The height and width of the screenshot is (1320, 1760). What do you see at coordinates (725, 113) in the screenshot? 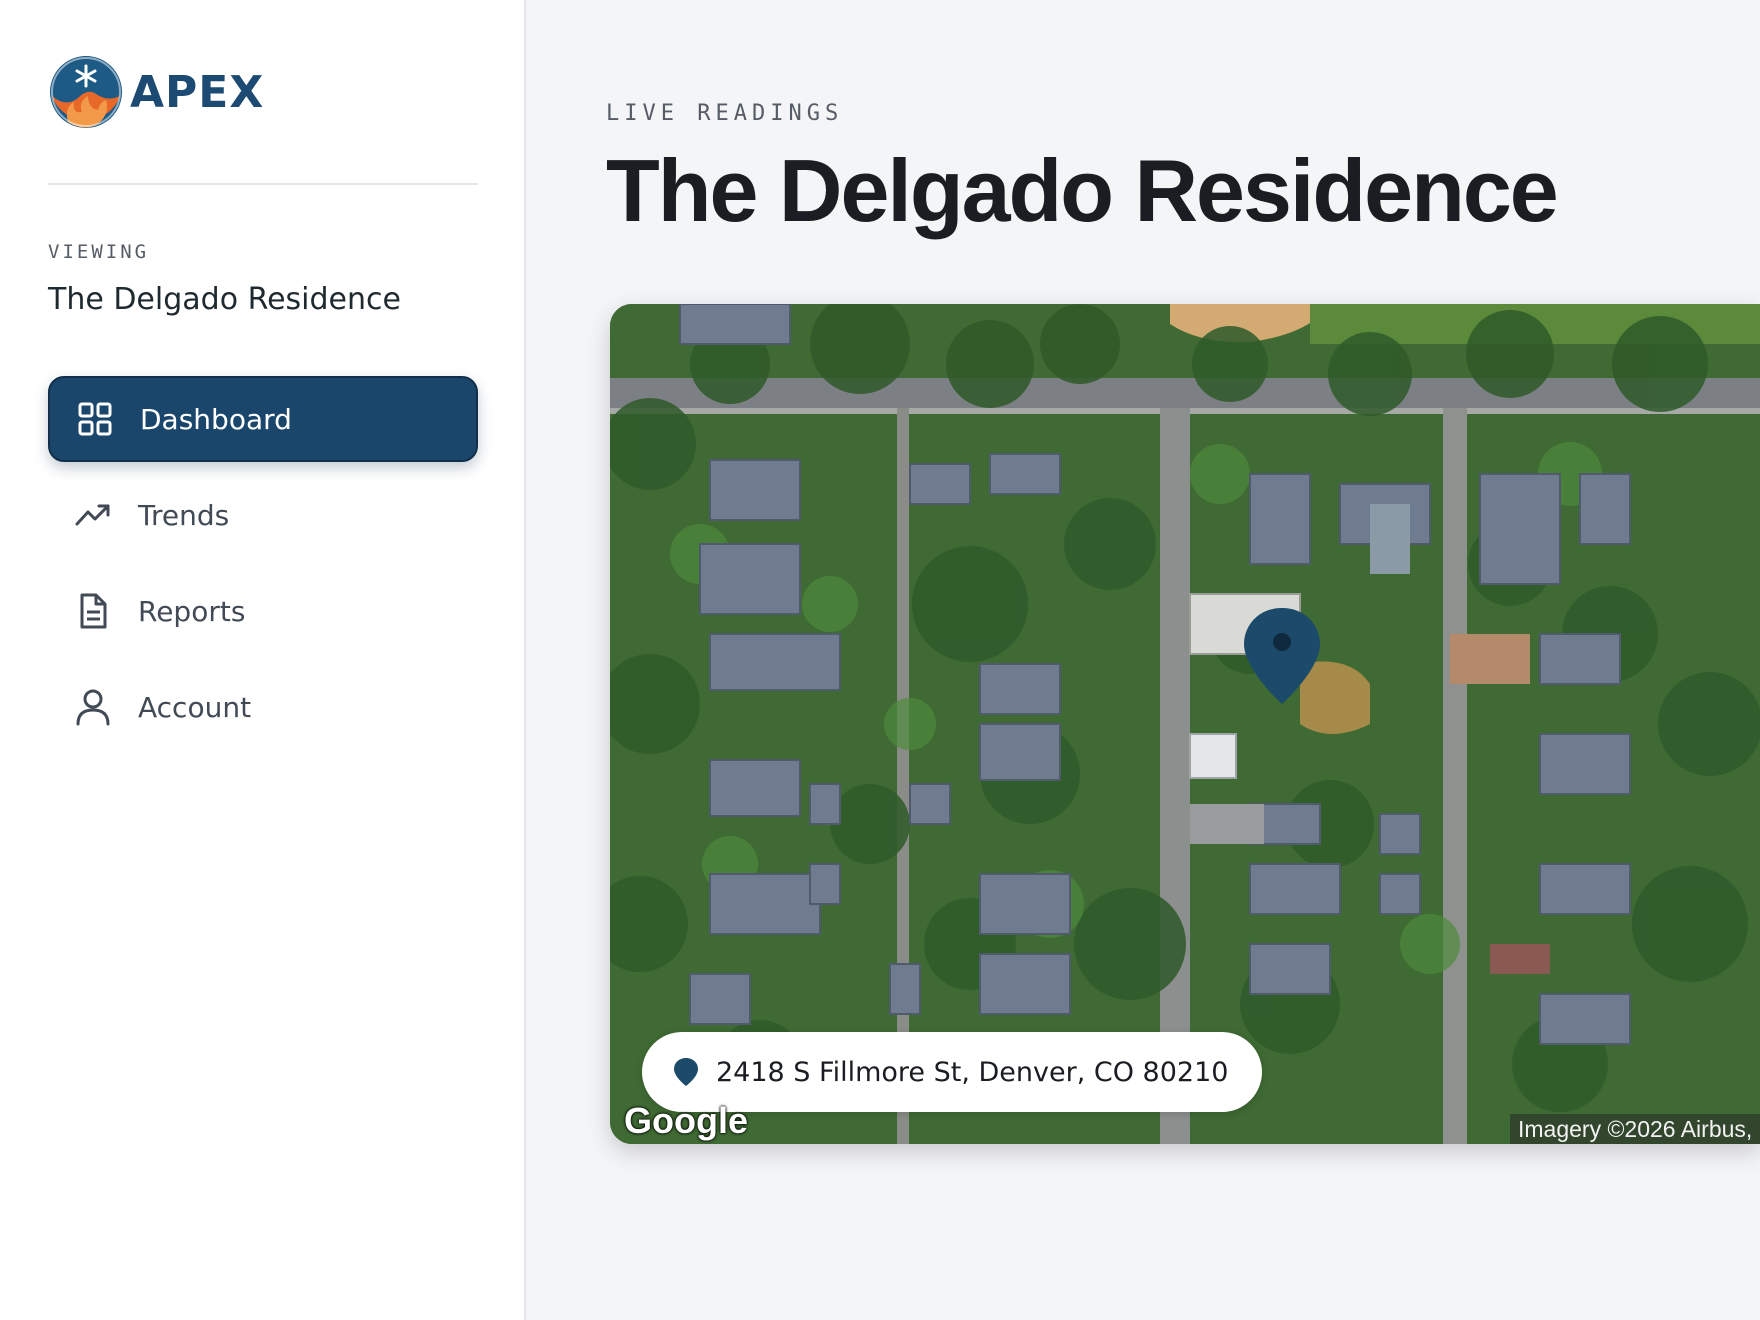
I see `live-readings-eyebrow: LIVE READINGS` at bounding box center [725, 113].